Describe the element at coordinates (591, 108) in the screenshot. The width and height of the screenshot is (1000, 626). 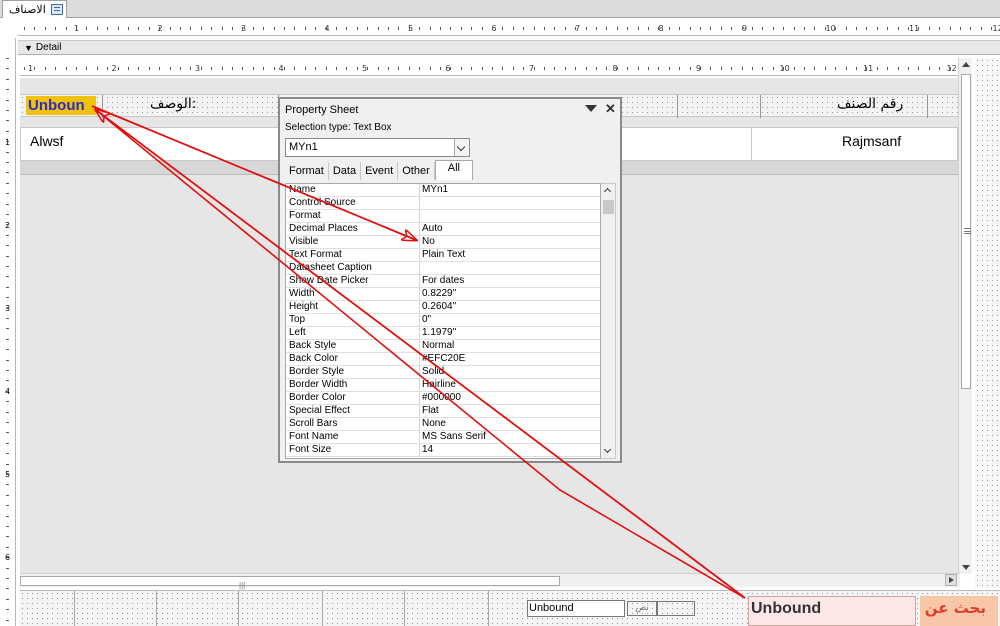
I see `dropdown-arrow-icon` at that location.